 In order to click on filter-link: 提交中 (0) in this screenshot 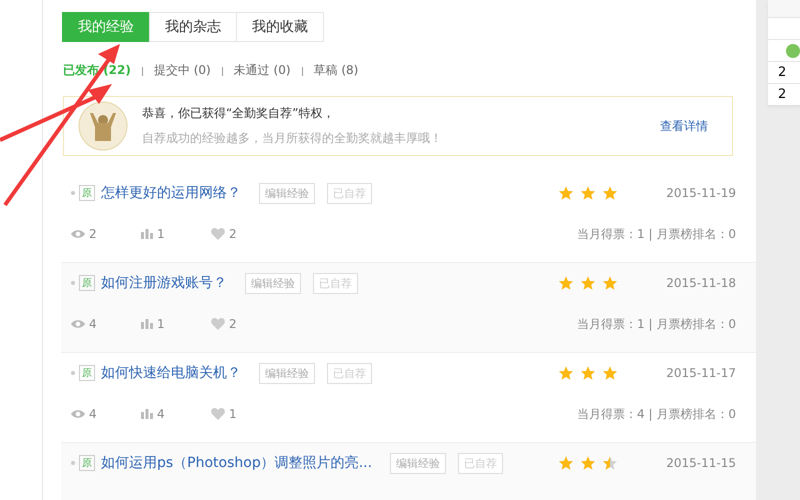, I will do `click(182, 70)`.